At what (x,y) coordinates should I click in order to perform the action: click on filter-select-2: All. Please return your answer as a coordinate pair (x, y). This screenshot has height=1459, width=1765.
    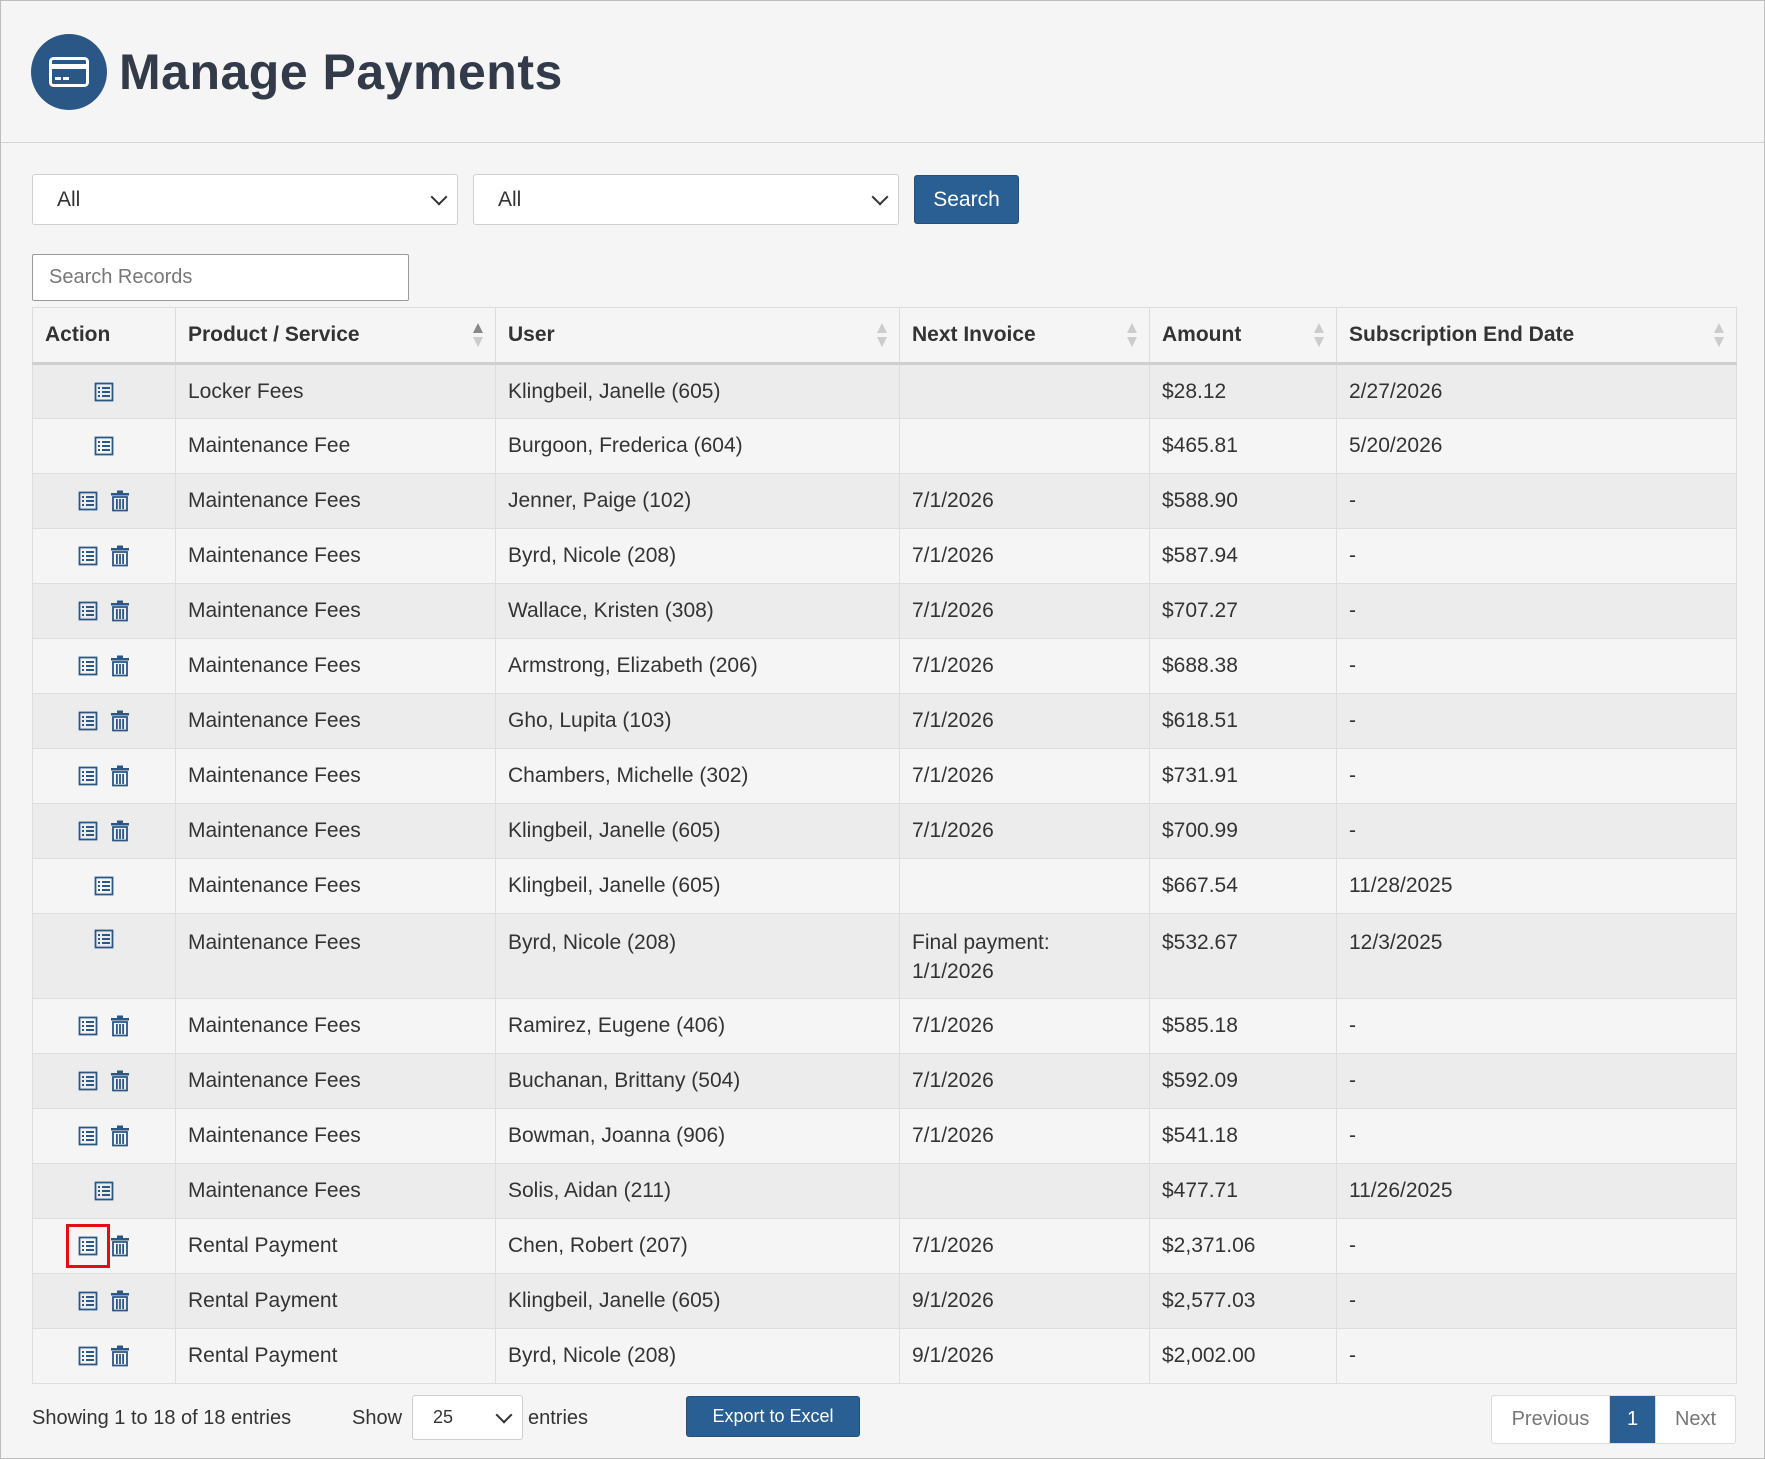
    Looking at the image, I should click on (686, 199).